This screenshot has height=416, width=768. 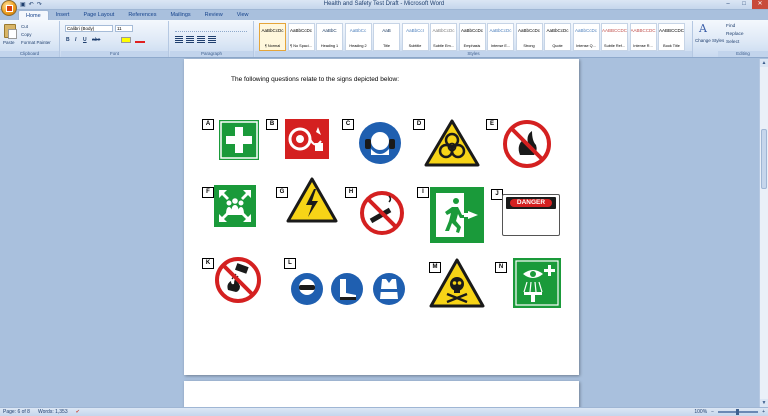 I want to click on tab-page-layout: Page Layout, so click(x=98, y=15).